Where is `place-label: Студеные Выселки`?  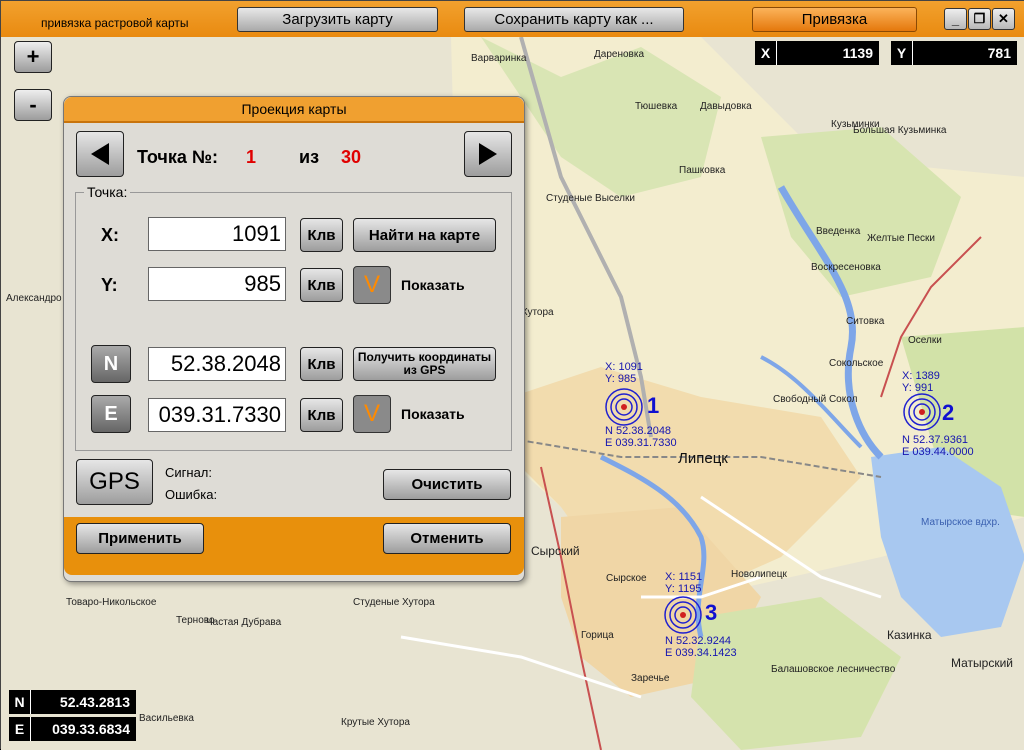
place-label: Студеные Выселки is located at coordinates (590, 198).